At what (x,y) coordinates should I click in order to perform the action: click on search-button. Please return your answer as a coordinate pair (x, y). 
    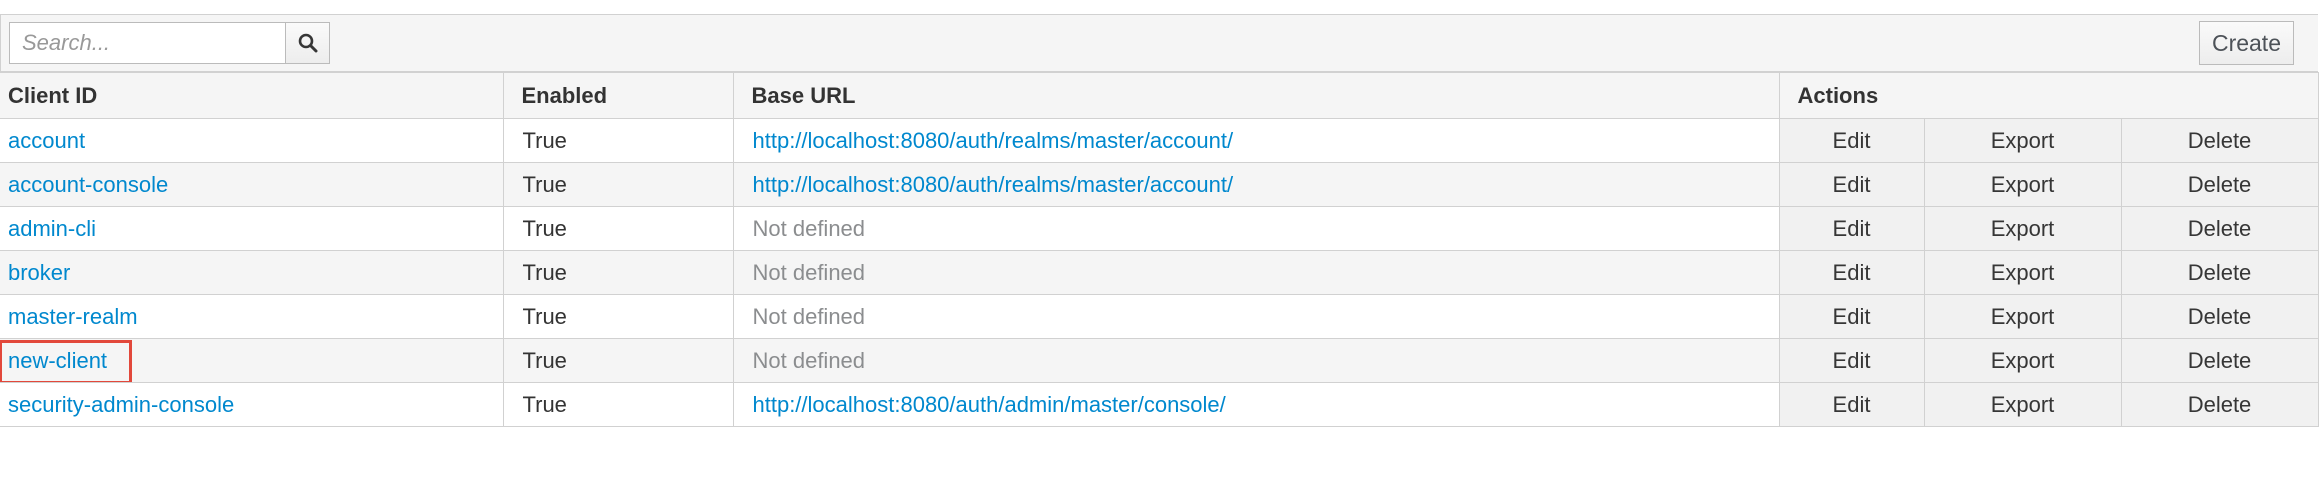
    Looking at the image, I should click on (308, 43).